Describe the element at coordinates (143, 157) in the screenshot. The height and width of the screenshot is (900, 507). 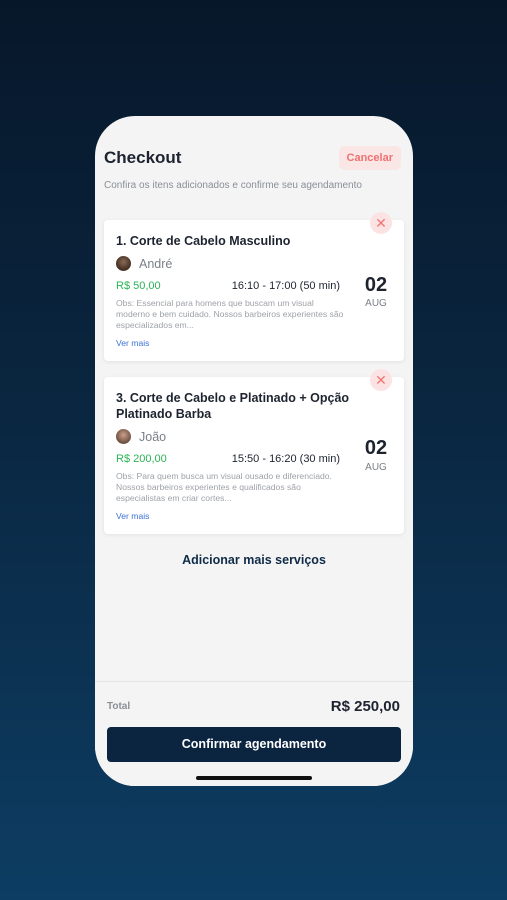
I see `page-title: Checkout` at that location.